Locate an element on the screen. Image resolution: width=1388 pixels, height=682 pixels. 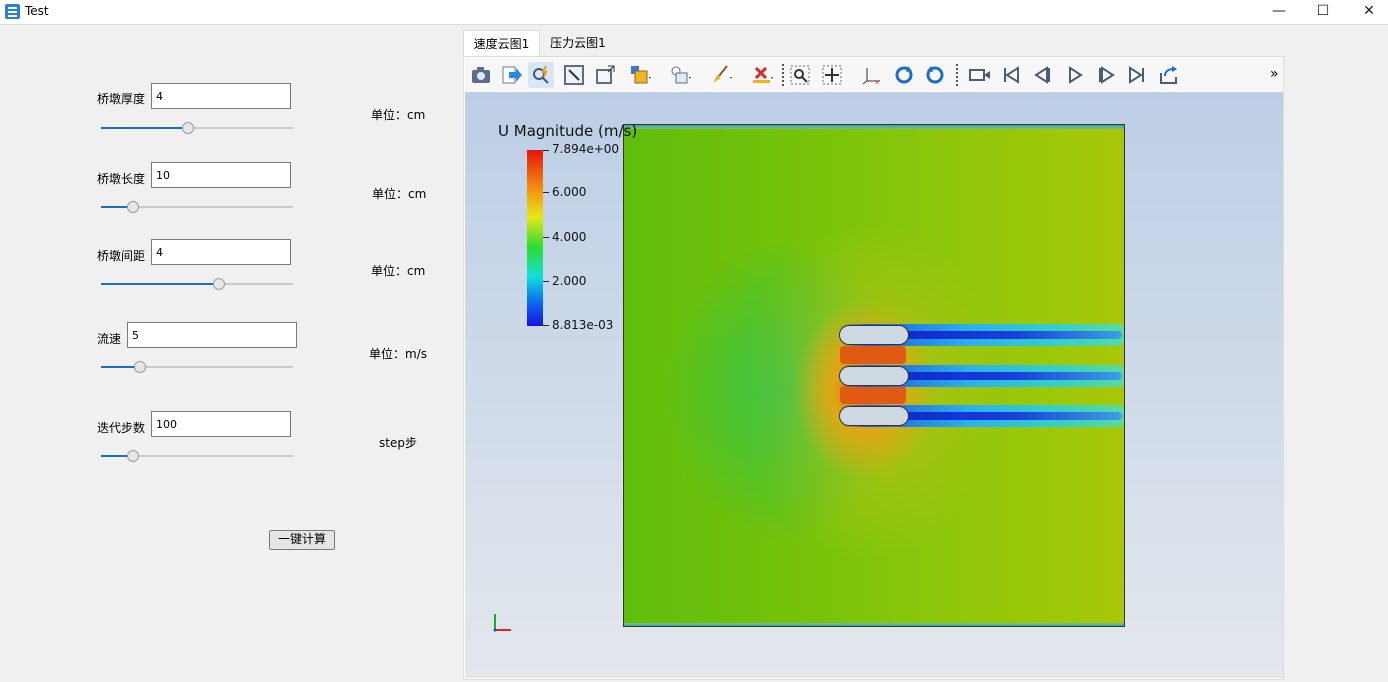
iteration-steps-input: 100 is located at coordinates (221, 424).